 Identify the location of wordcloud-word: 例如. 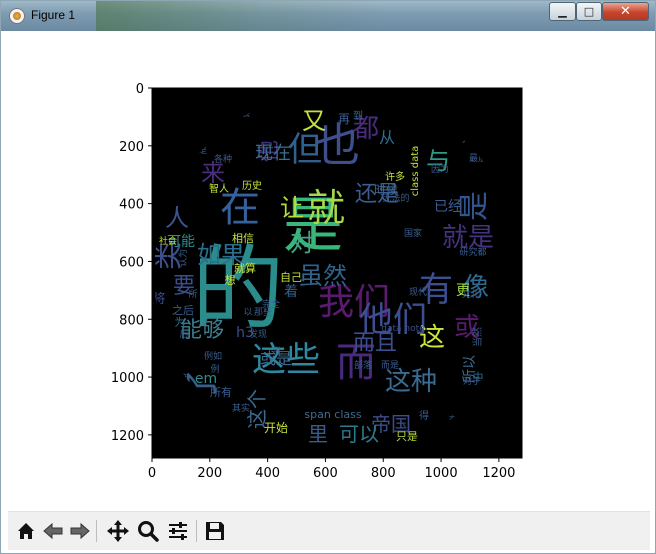
(213, 356).